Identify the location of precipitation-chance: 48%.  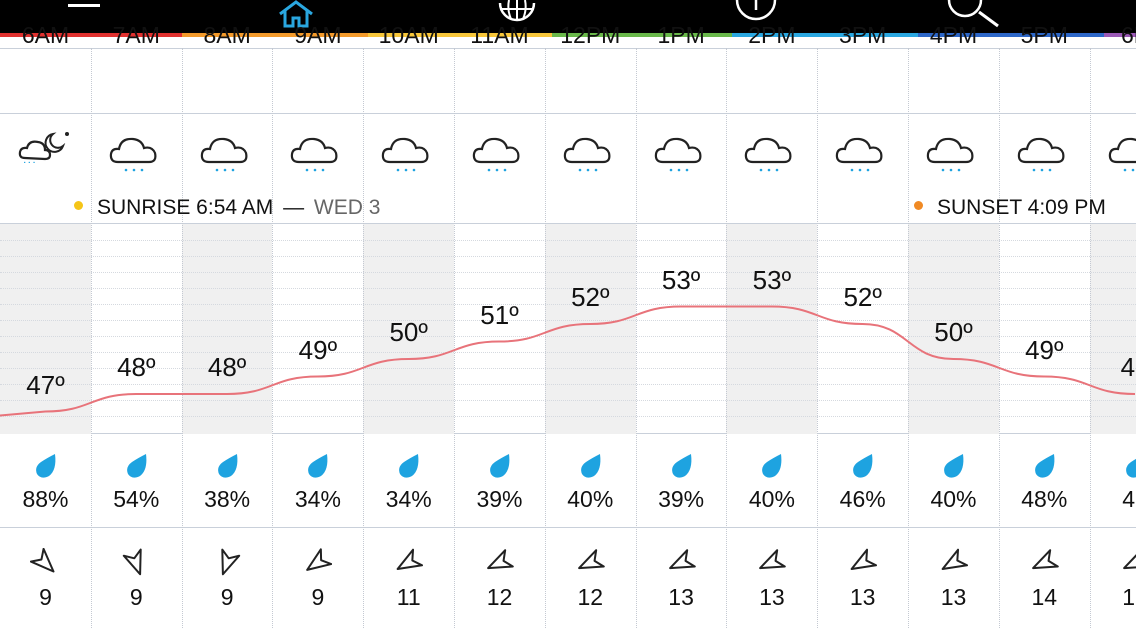
(1044, 499).